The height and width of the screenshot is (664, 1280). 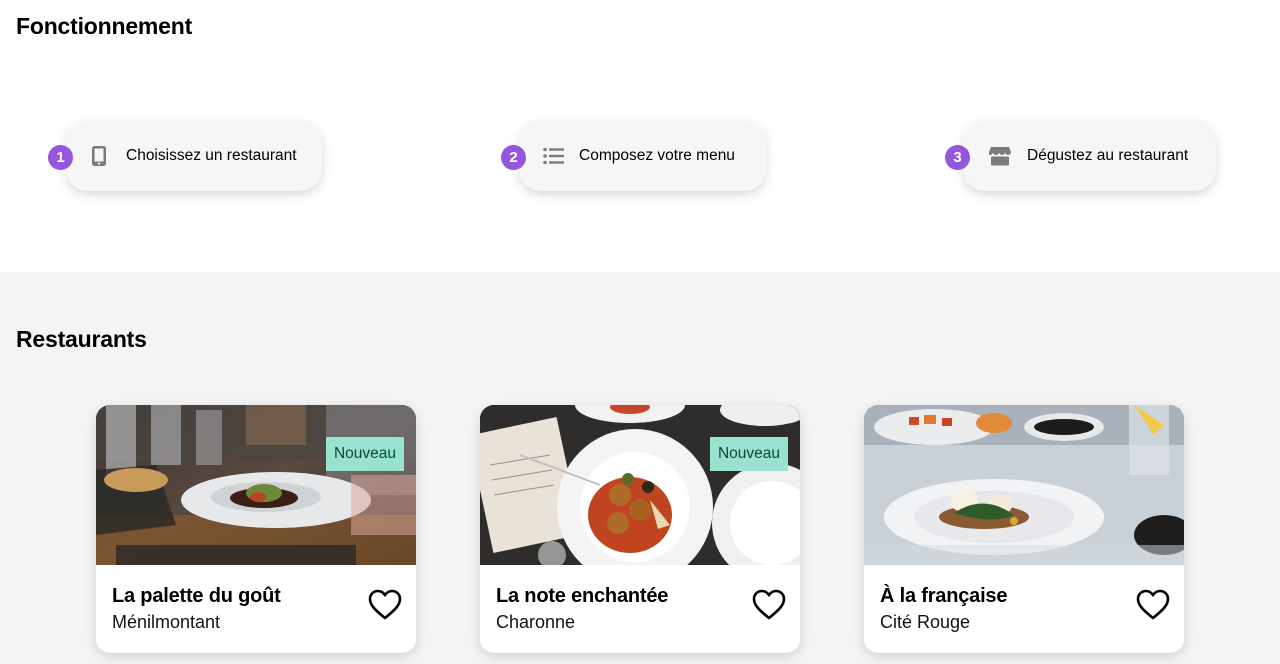 What do you see at coordinates (60, 157) in the screenshot?
I see `step-number-badge: 1` at bounding box center [60, 157].